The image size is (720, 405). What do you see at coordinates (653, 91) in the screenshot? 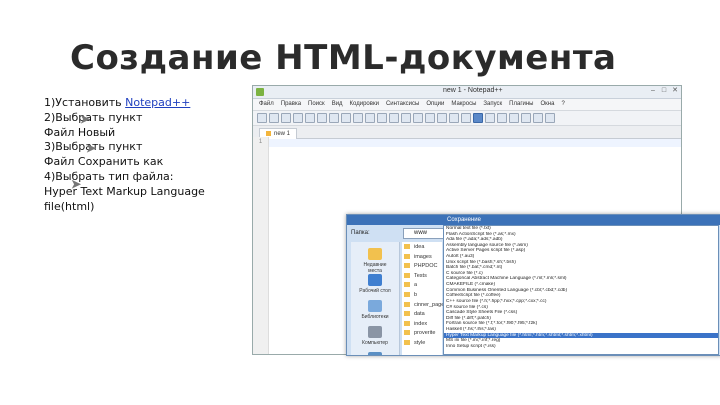
I see `minimize-icon: –` at bounding box center [653, 91].